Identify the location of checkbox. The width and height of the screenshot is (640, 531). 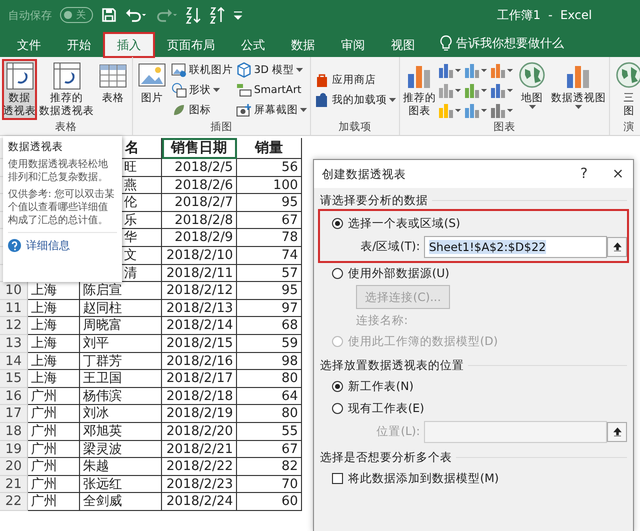
(337, 478).